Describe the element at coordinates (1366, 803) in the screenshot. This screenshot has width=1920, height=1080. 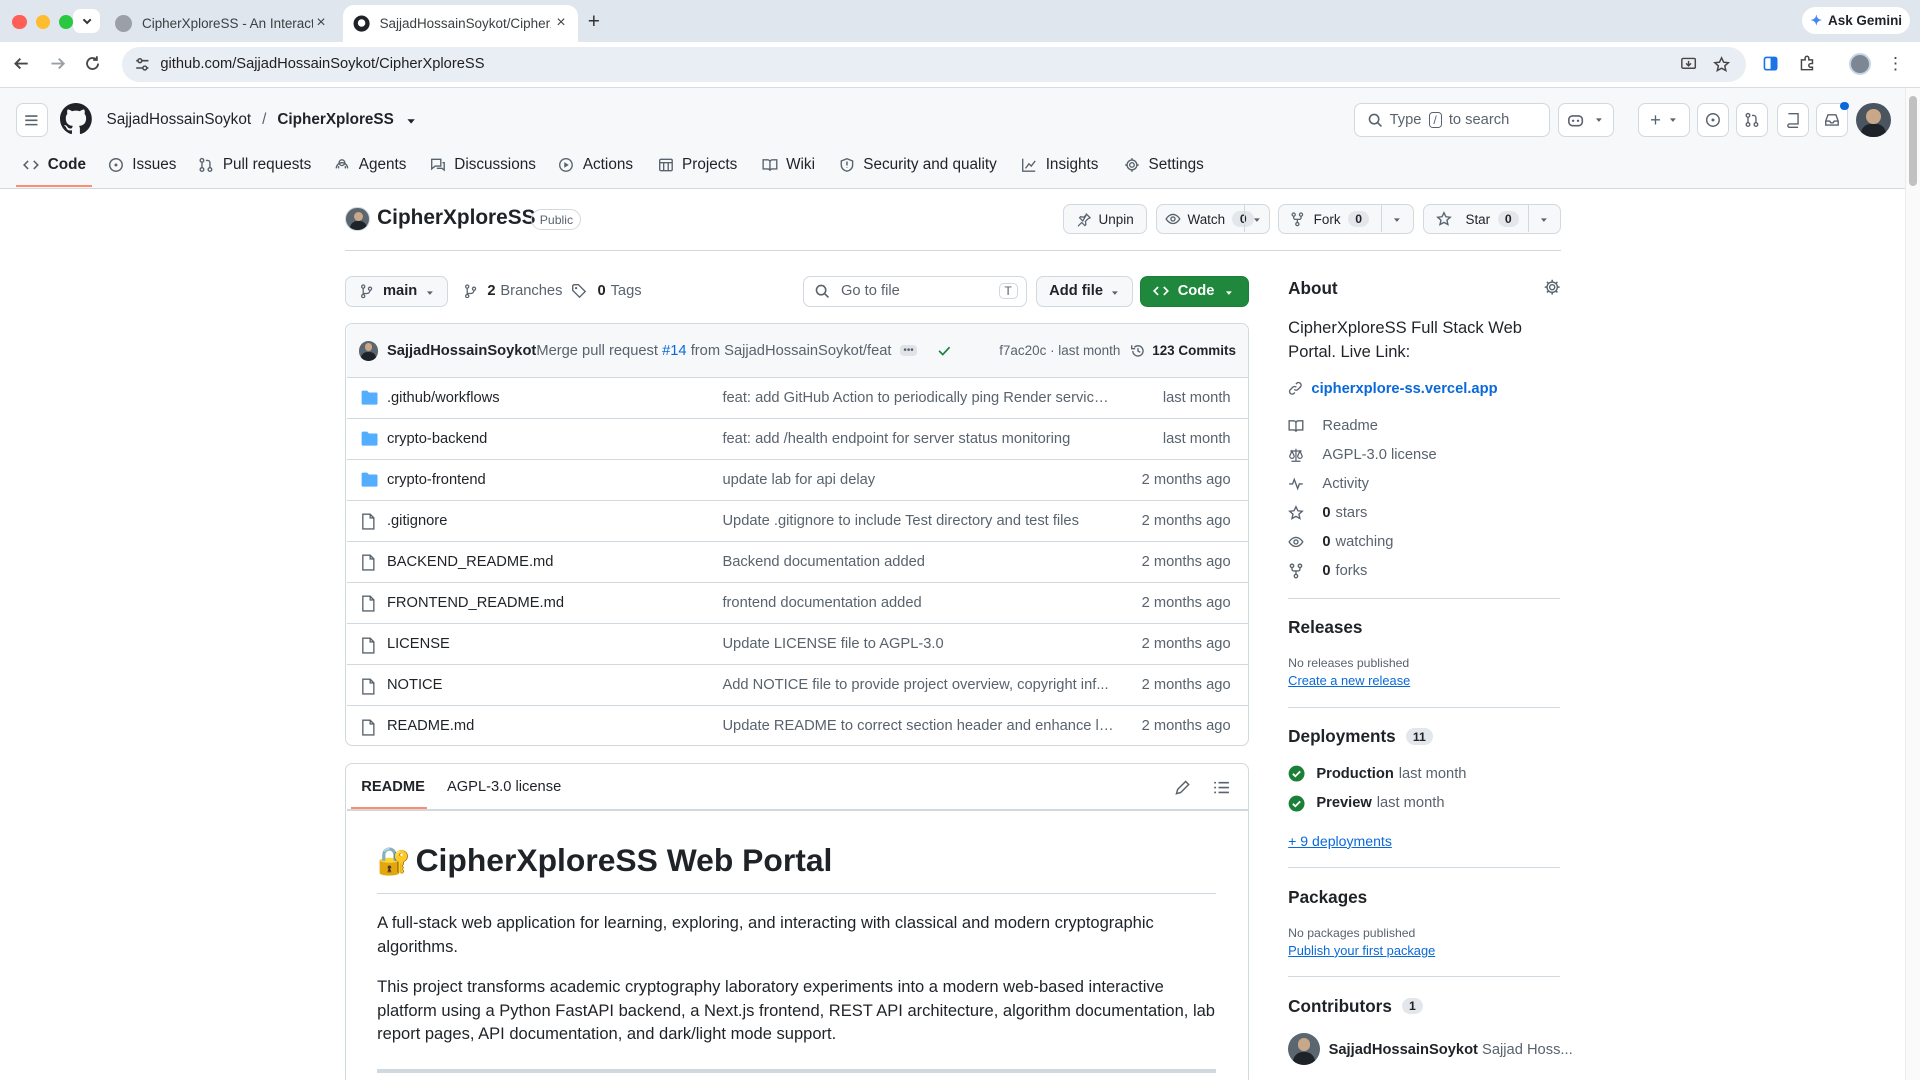
I see `deployment-item: Preview last month` at that location.